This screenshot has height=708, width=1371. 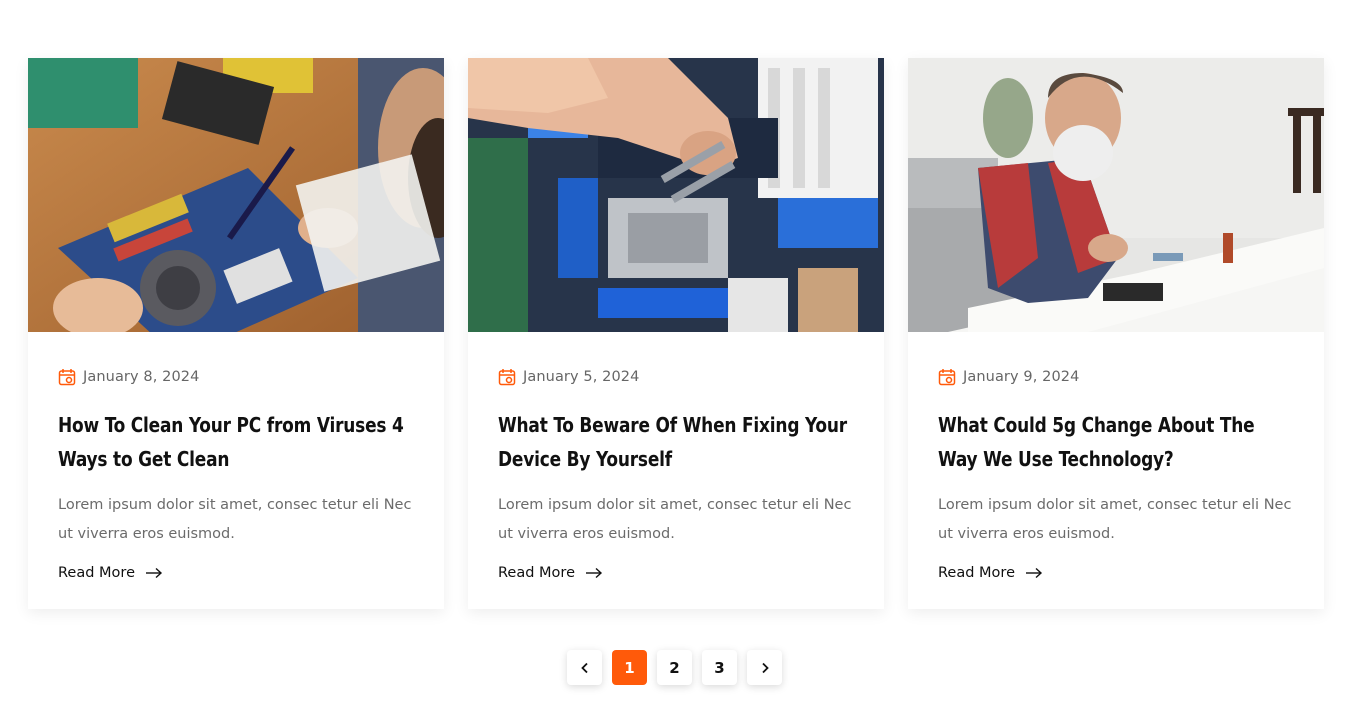 I want to click on post-date: January 5, 2024, so click(x=581, y=377).